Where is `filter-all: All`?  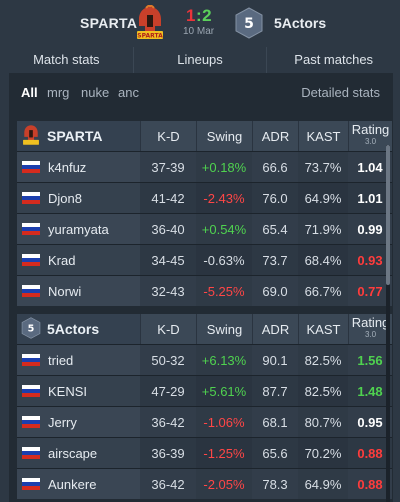 filter-all: All is located at coordinates (29, 92).